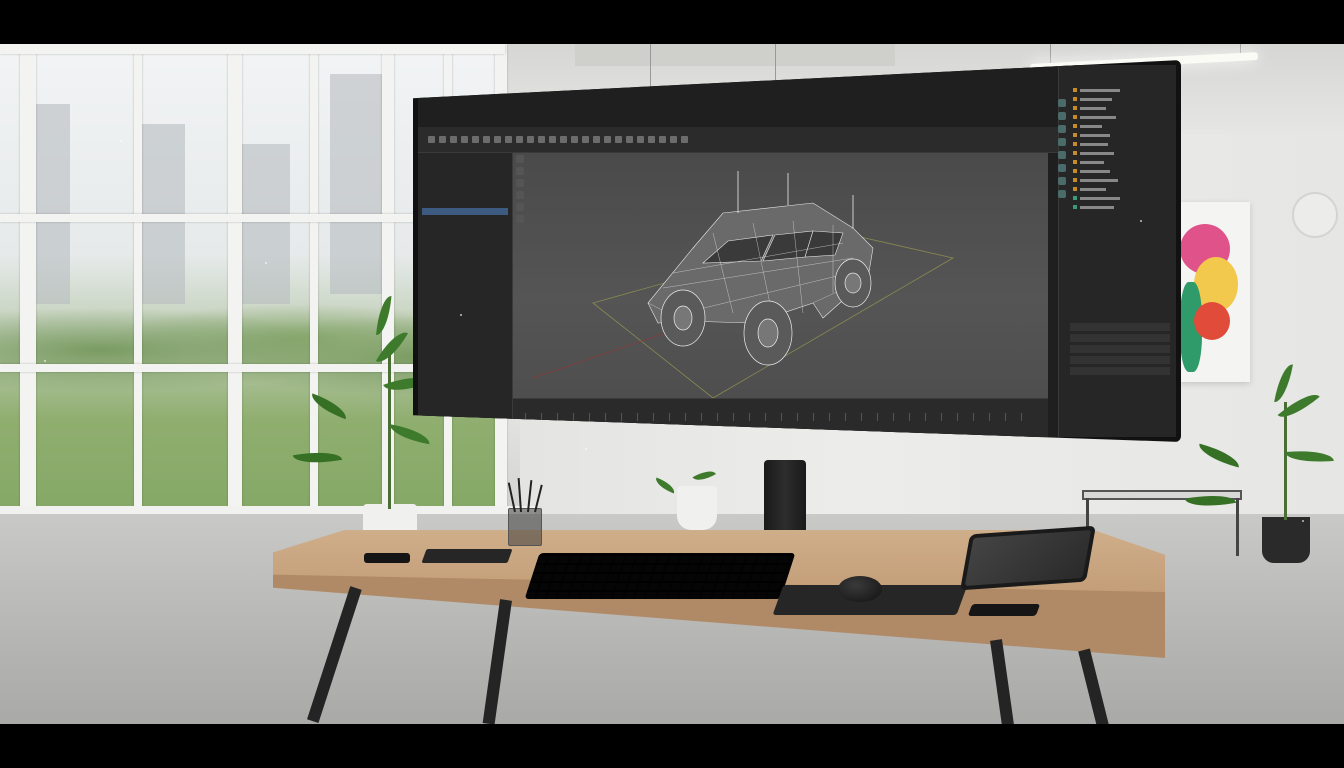  I want to click on distant-building, so click(50, 204).